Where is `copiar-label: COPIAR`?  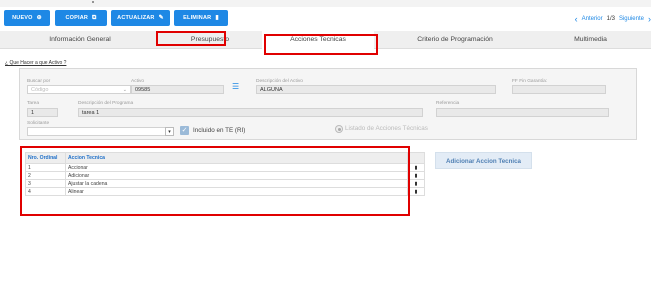
copiar-label: COPIAR is located at coordinates (77, 18).